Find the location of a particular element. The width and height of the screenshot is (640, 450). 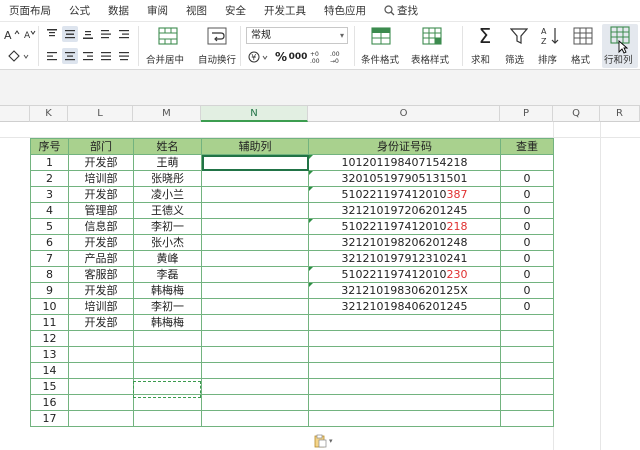

cell-seq: 15 is located at coordinates (49, 386).